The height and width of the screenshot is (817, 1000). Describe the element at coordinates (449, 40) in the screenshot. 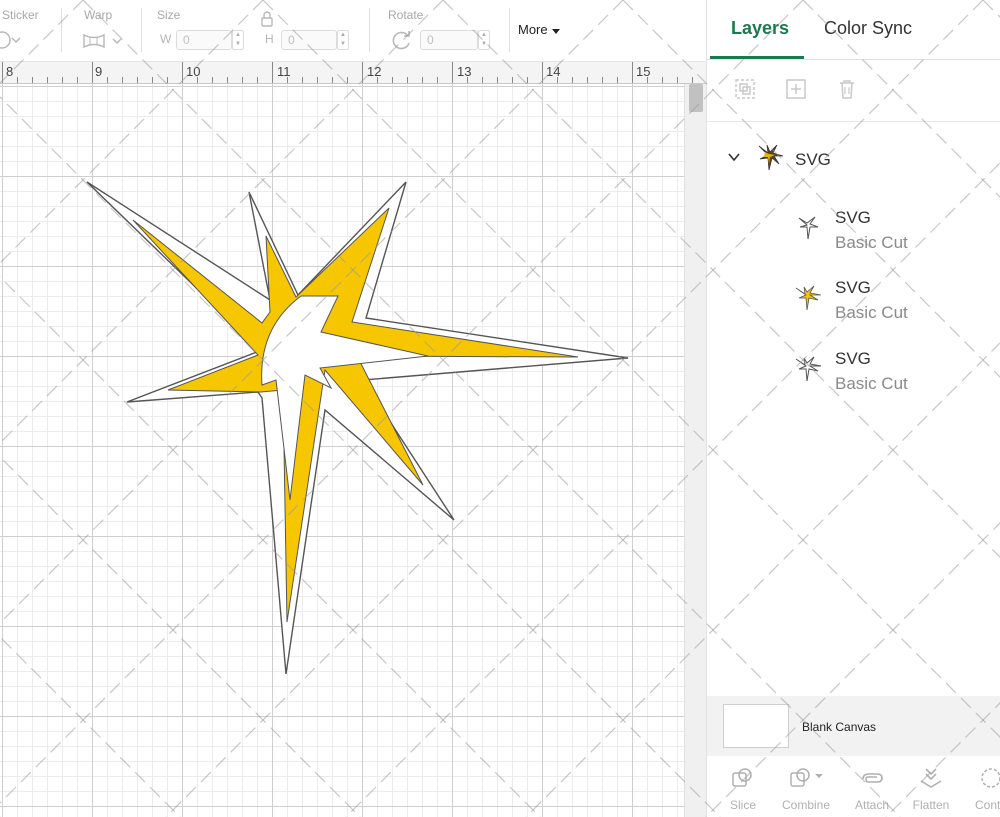

I see `rotate-input: 0` at that location.